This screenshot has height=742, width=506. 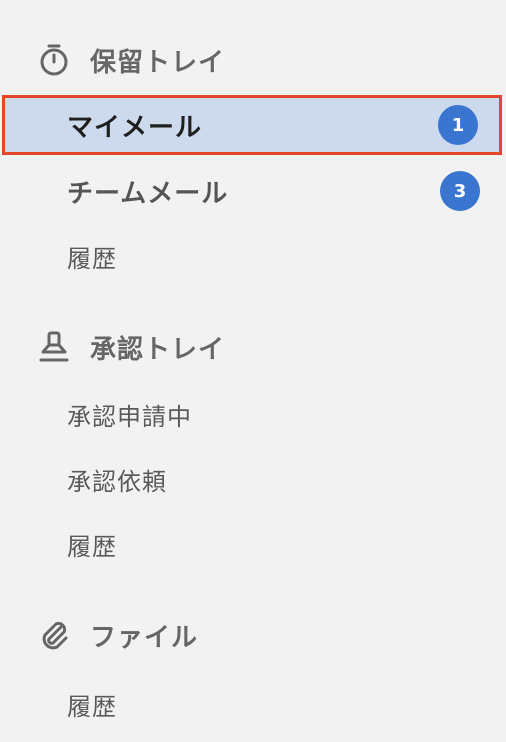 What do you see at coordinates (253, 544) in the screenshot?
I see `sidebar-item-approval-history: 履歴` at bounding box center [253, 544].